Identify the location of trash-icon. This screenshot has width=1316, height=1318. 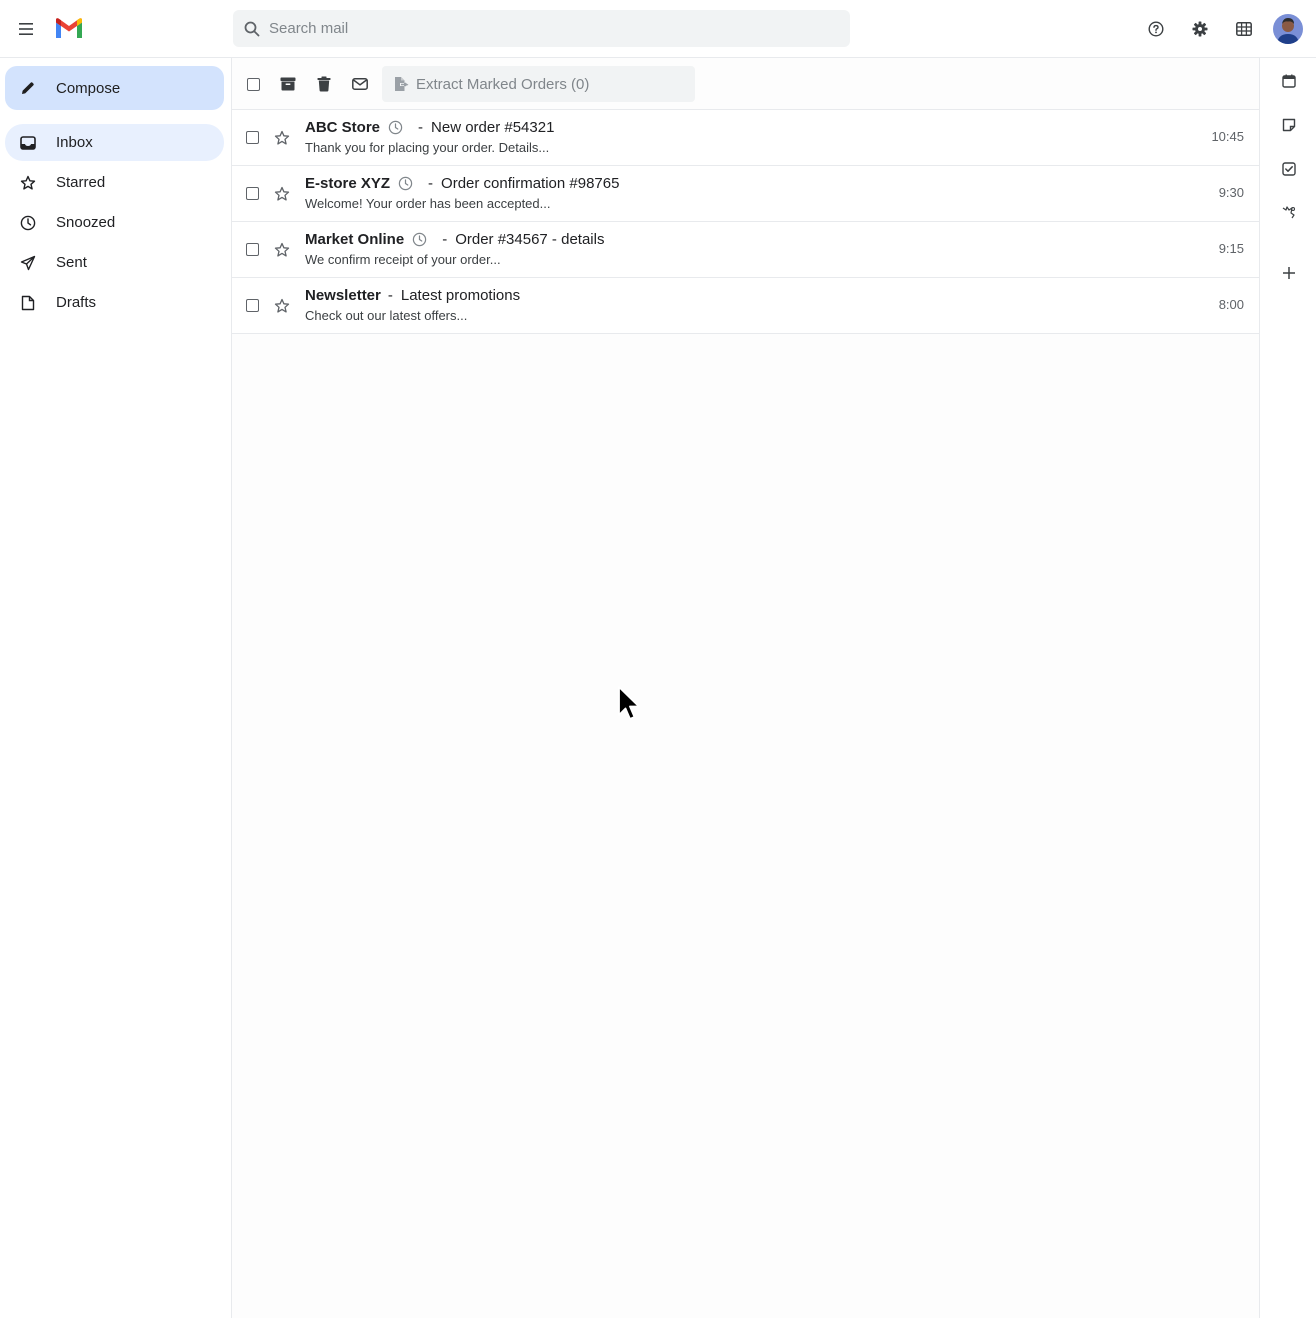
(324, 84).